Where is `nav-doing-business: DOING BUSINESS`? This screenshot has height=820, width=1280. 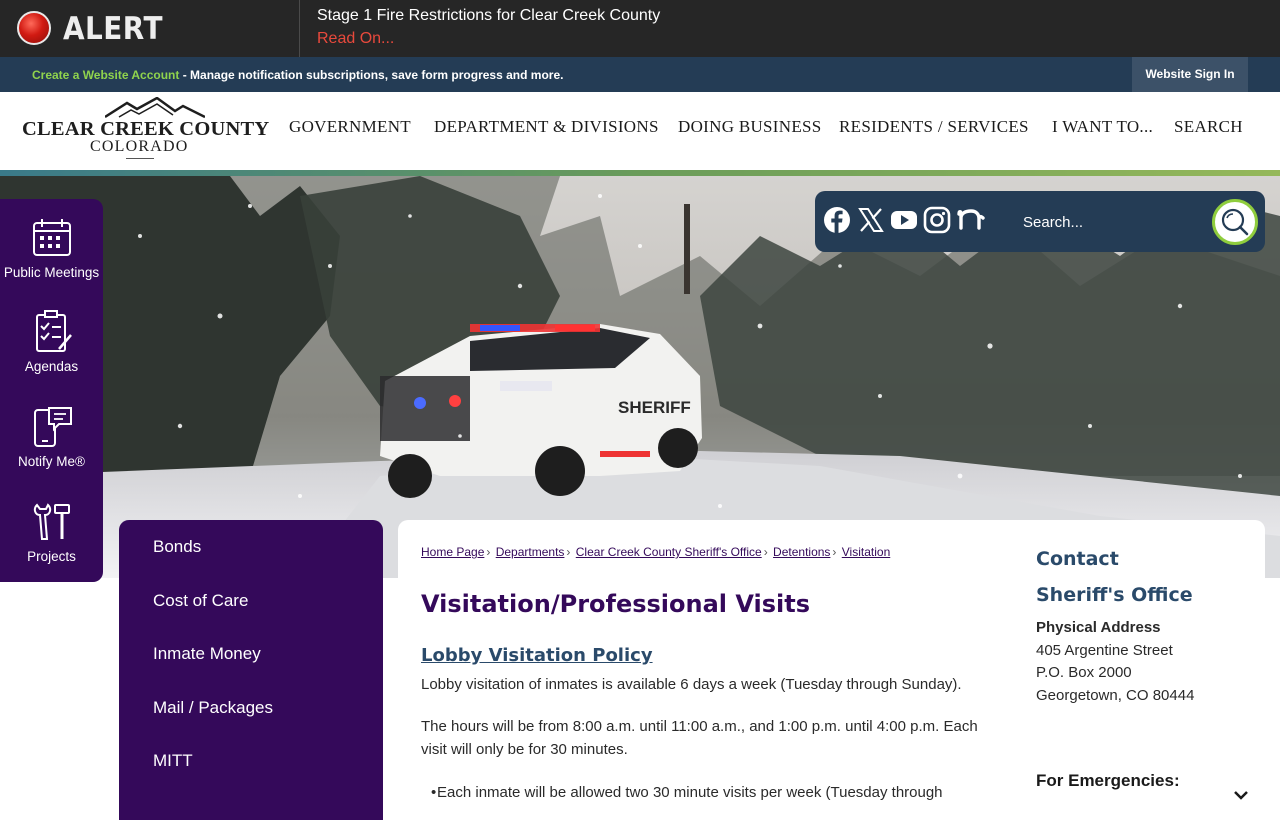 nav-doing-business: DOING BUSINESS is located at coordinates (750, 127).